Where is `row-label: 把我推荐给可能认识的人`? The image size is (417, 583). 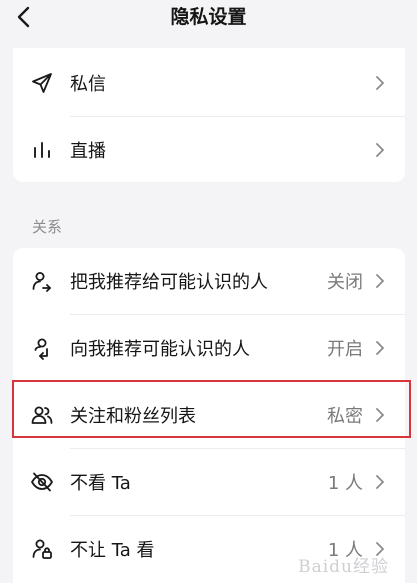
row-label: 把我推荐给可能认识的人 is located at coordinates (169, 282).